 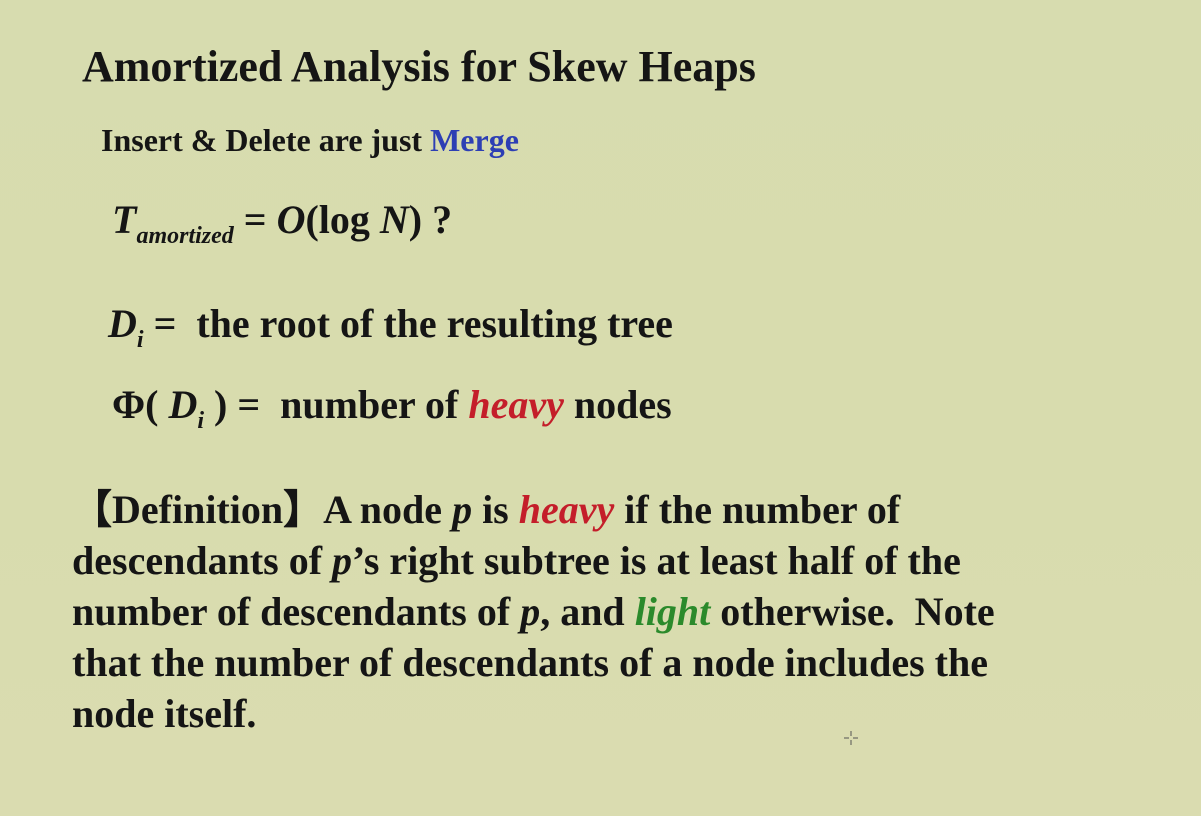 I want to click on d-subscript: i, so click(x=140, y=340).